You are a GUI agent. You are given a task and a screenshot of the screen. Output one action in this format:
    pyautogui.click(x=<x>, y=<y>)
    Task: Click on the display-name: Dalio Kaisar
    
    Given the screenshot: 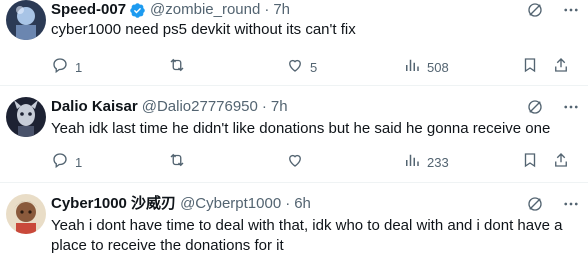 What is the action you would take?
    pyautogui.click(x=94, y=107)
    